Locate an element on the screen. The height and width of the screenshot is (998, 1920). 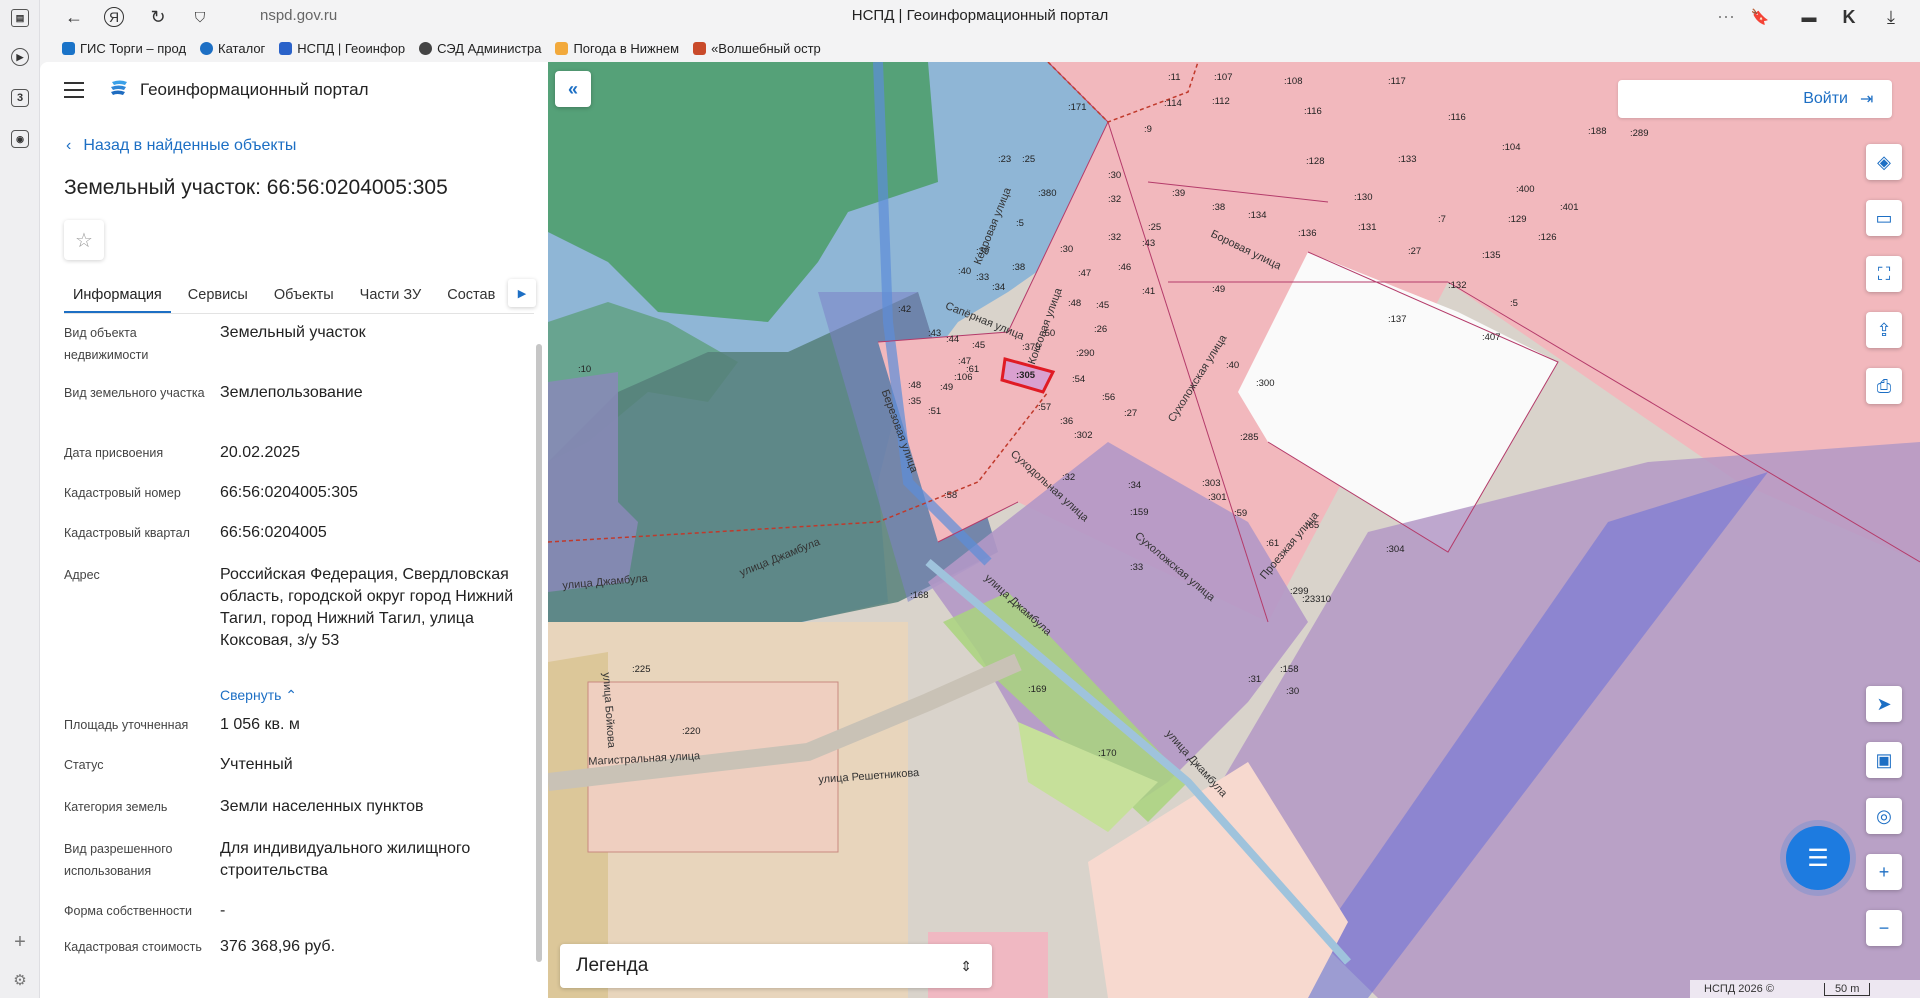
chevron-left-icon: ‹ is located at coordinates (69, 145).